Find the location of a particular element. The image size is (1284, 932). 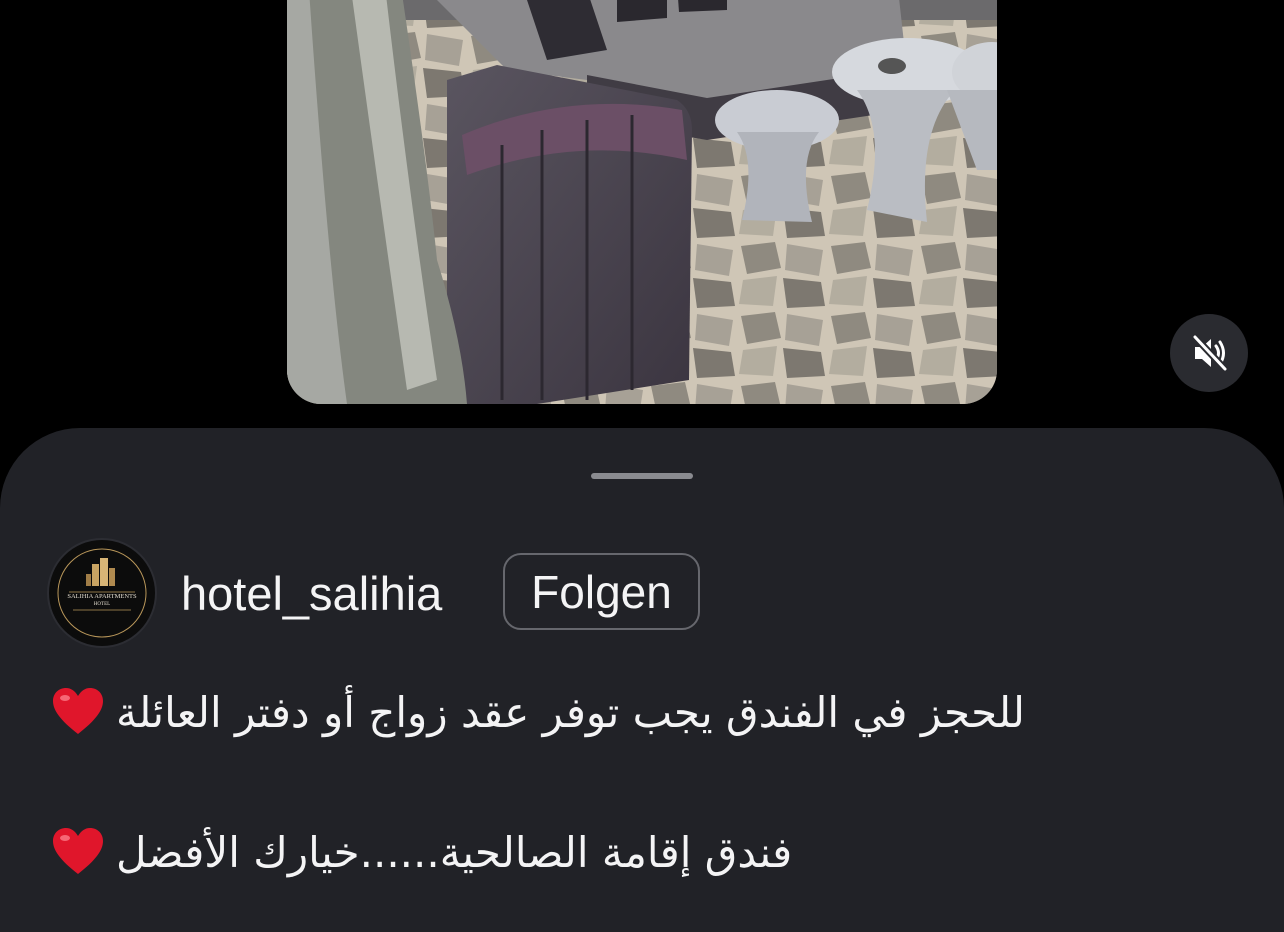

mute-toggle-button is located at coordinates (1209, 353).